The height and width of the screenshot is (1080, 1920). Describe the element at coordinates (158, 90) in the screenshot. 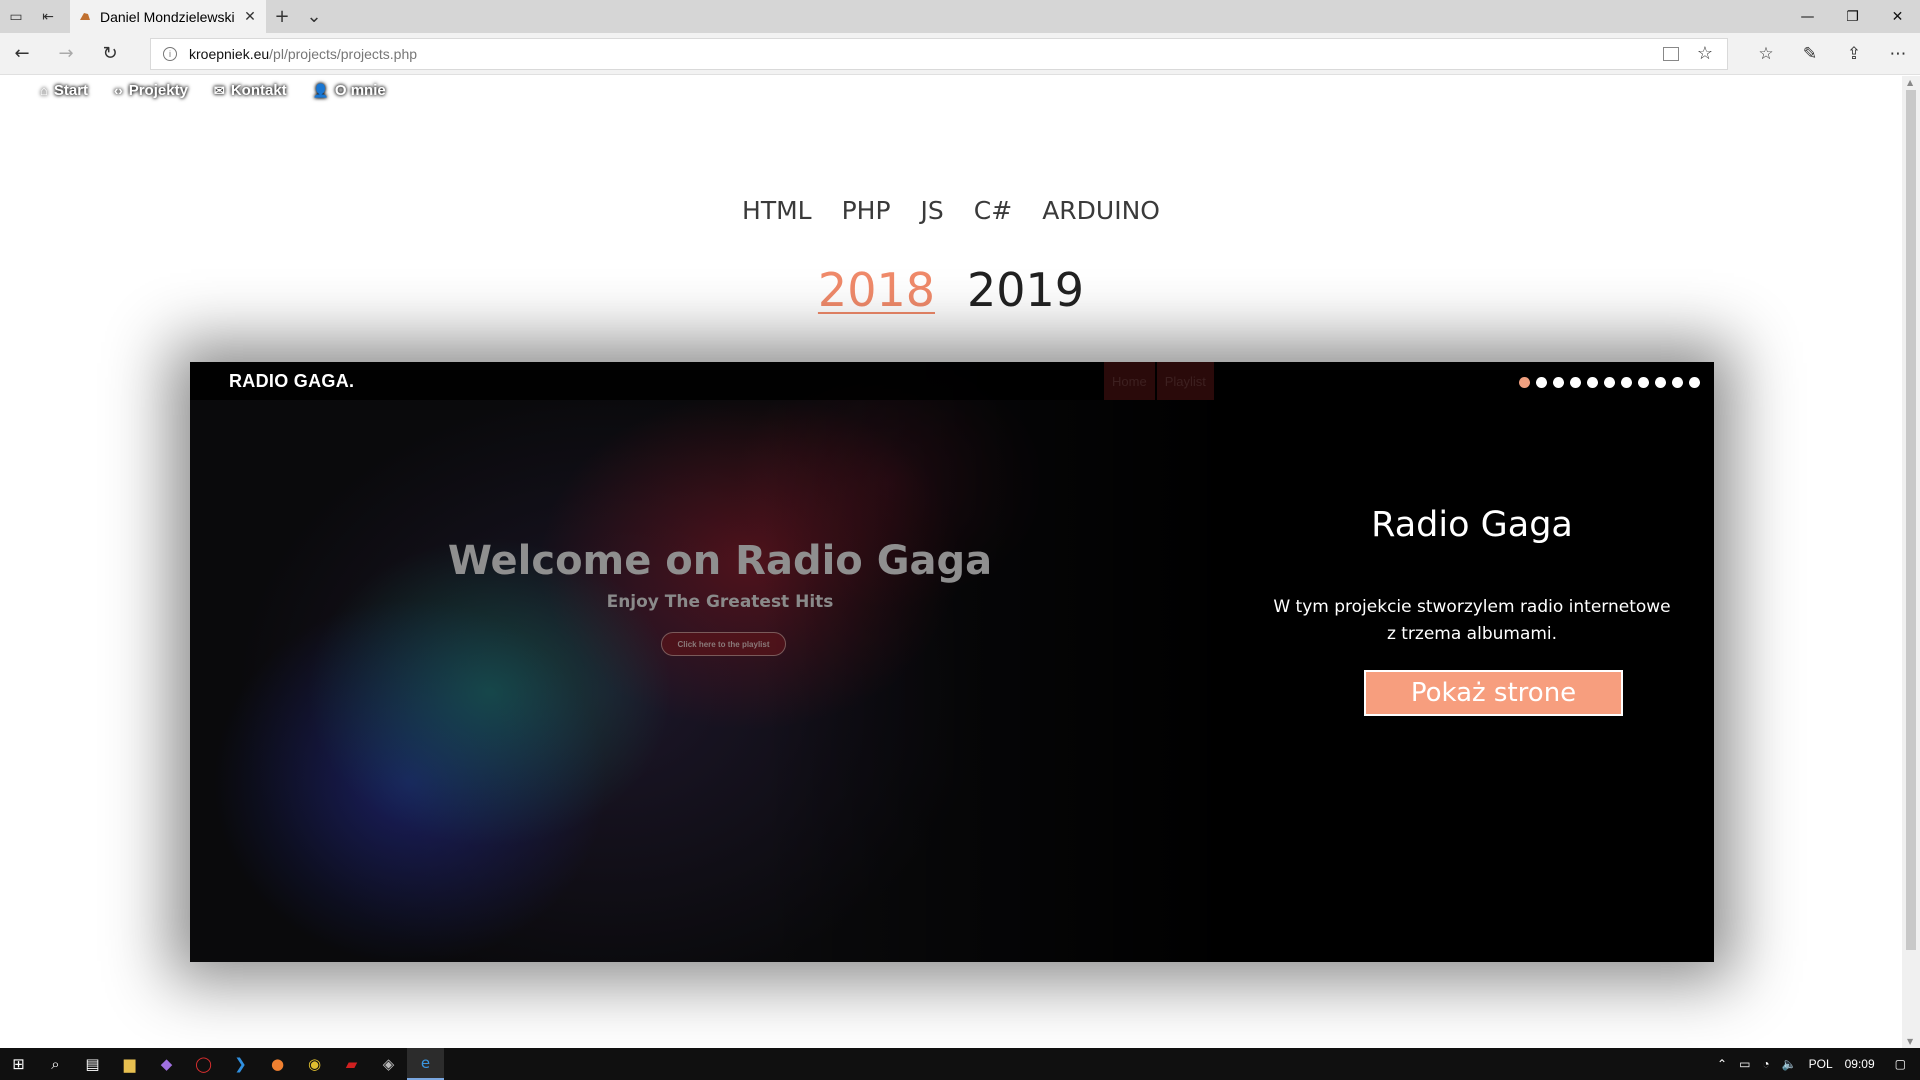

I see `nav-label: Projekty` at that location.